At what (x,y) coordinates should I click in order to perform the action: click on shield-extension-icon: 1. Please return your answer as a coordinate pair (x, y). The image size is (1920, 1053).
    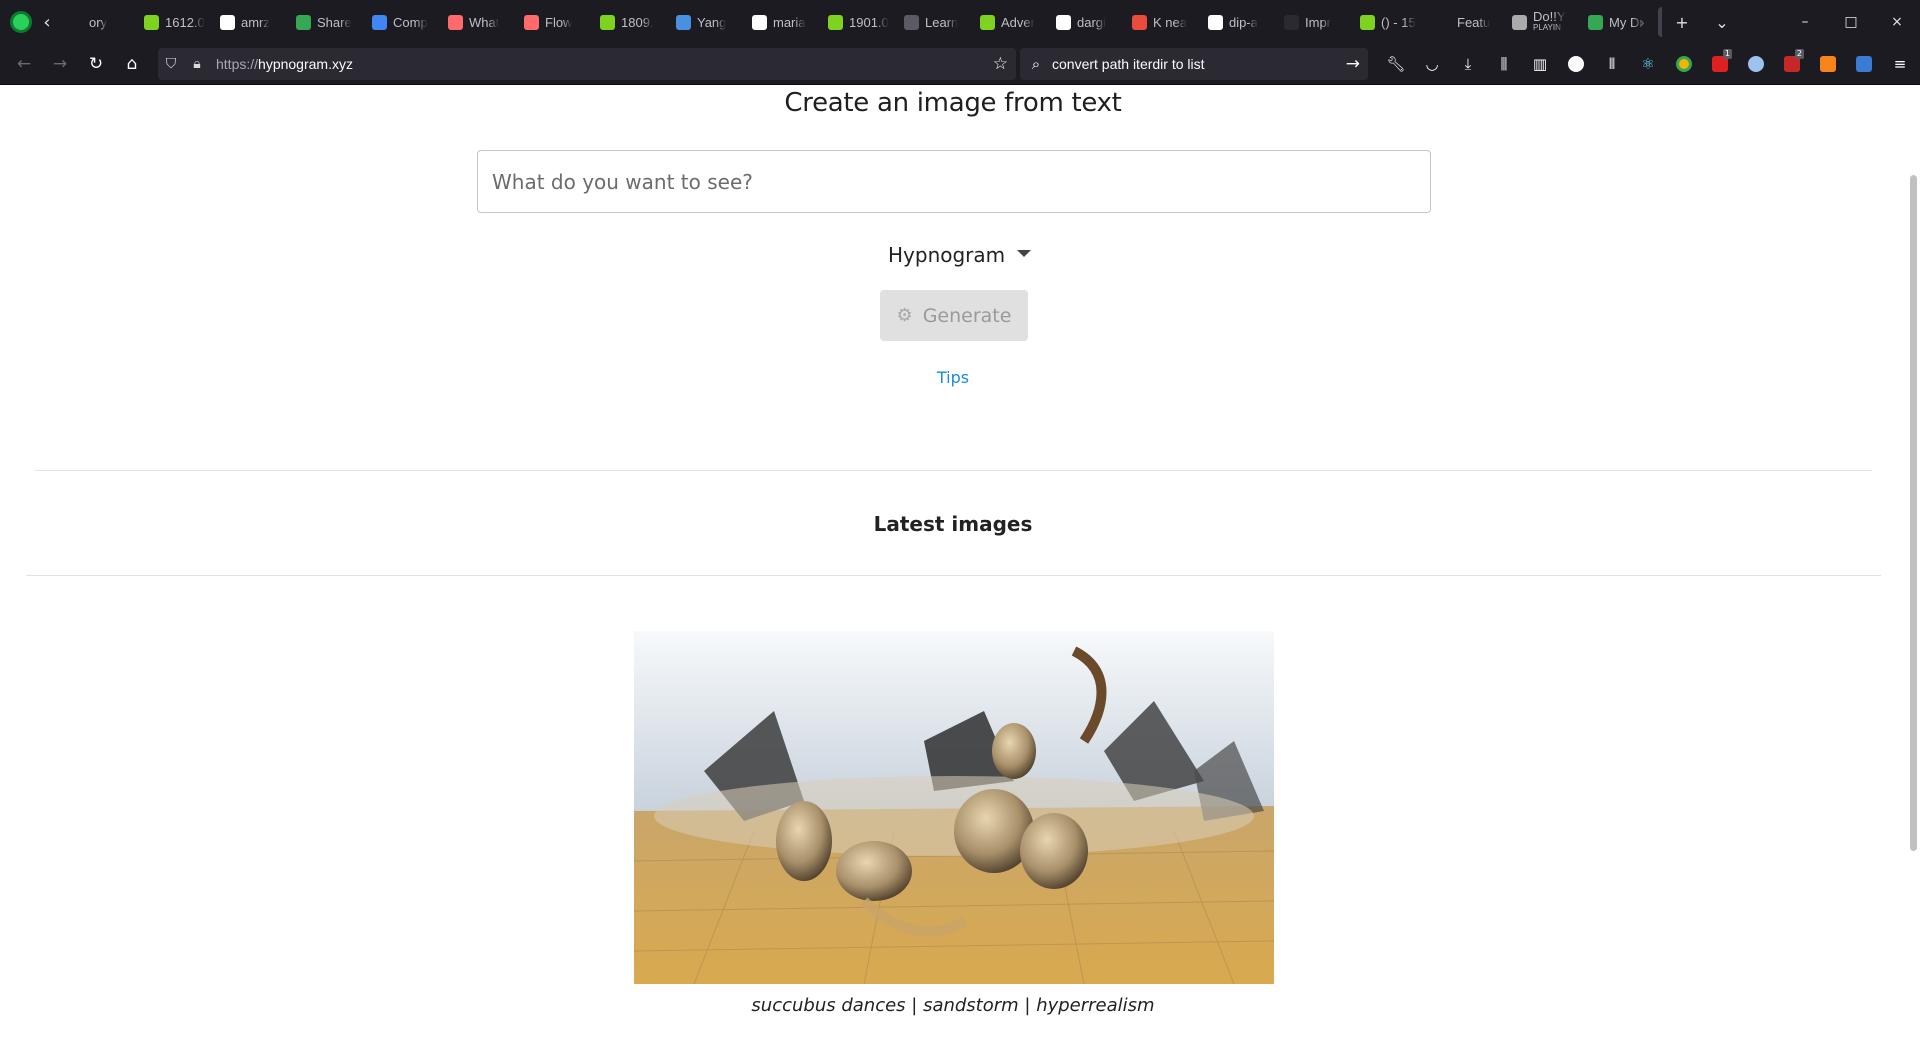
    Looking at the image, I should click on (1720, 64).